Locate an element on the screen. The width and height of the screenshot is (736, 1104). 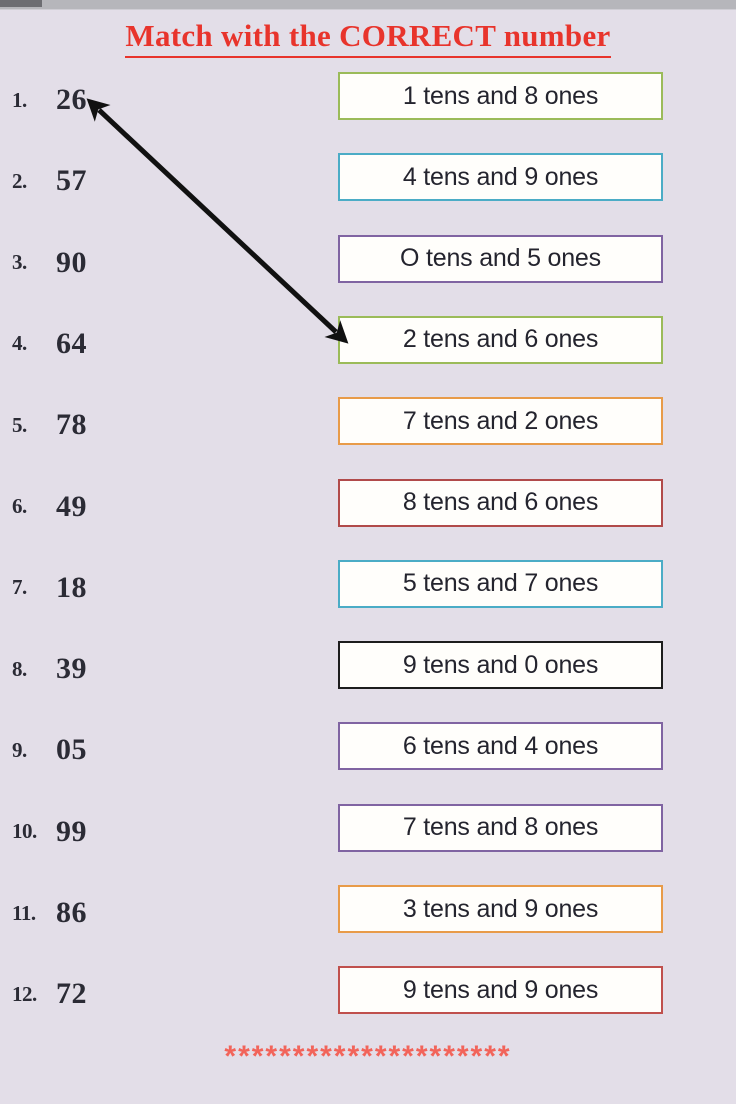
answer-box: 3 tens and 9 ones is located at coordinates (500, 909).